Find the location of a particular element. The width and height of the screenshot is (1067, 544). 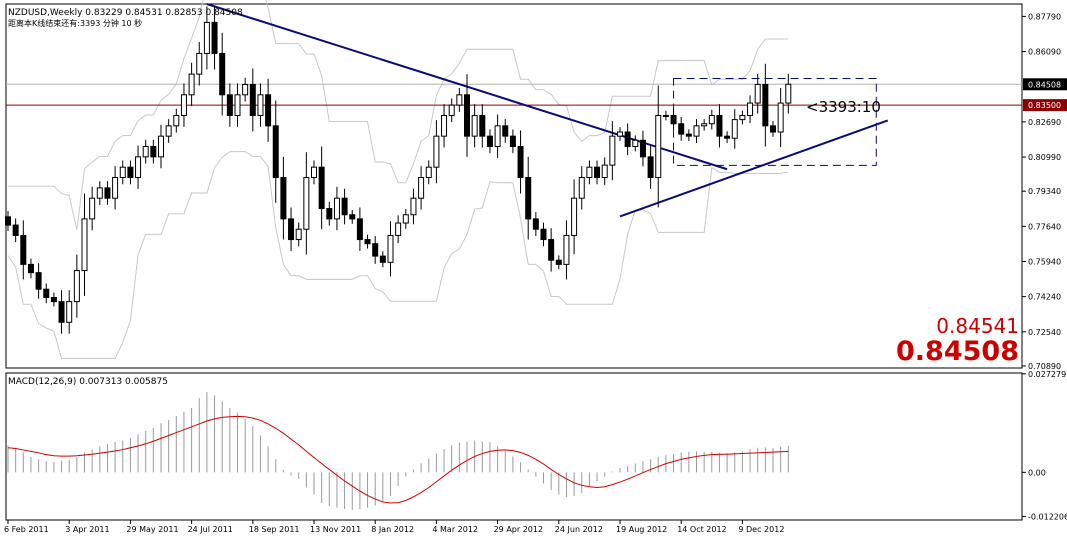

x-tick-label: 8 Jan 2012 is located at coordinates (392, 529).